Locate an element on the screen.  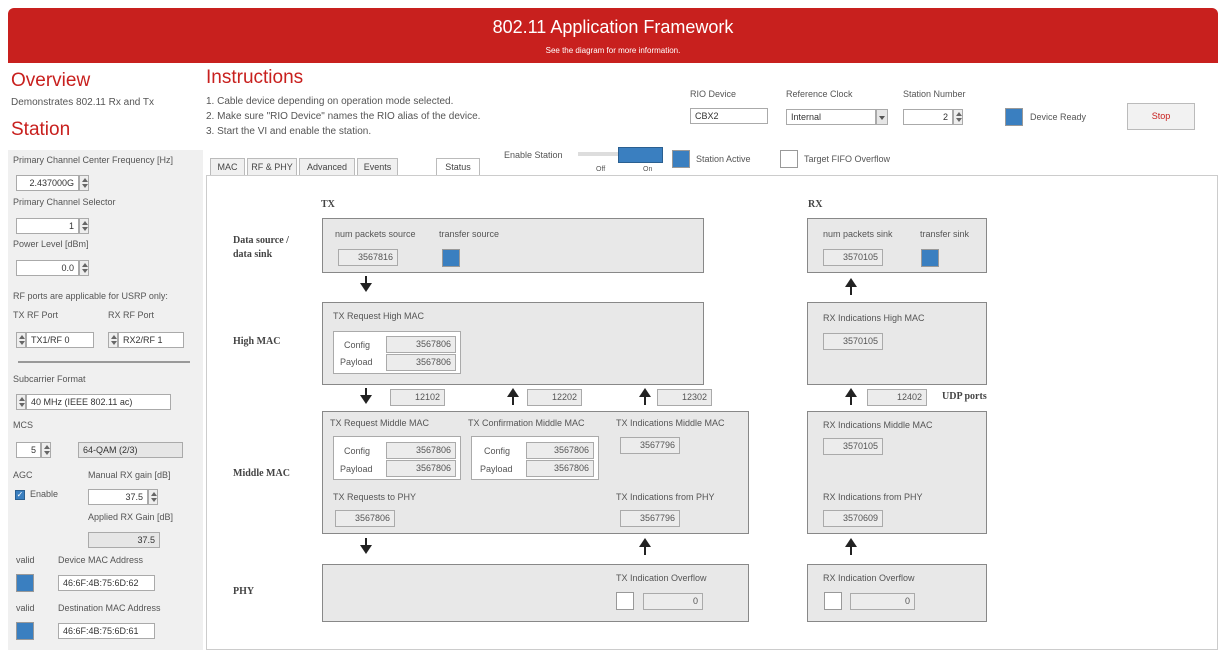
transfer-sink-label: transfer sink is located at coordinates (945, 234).